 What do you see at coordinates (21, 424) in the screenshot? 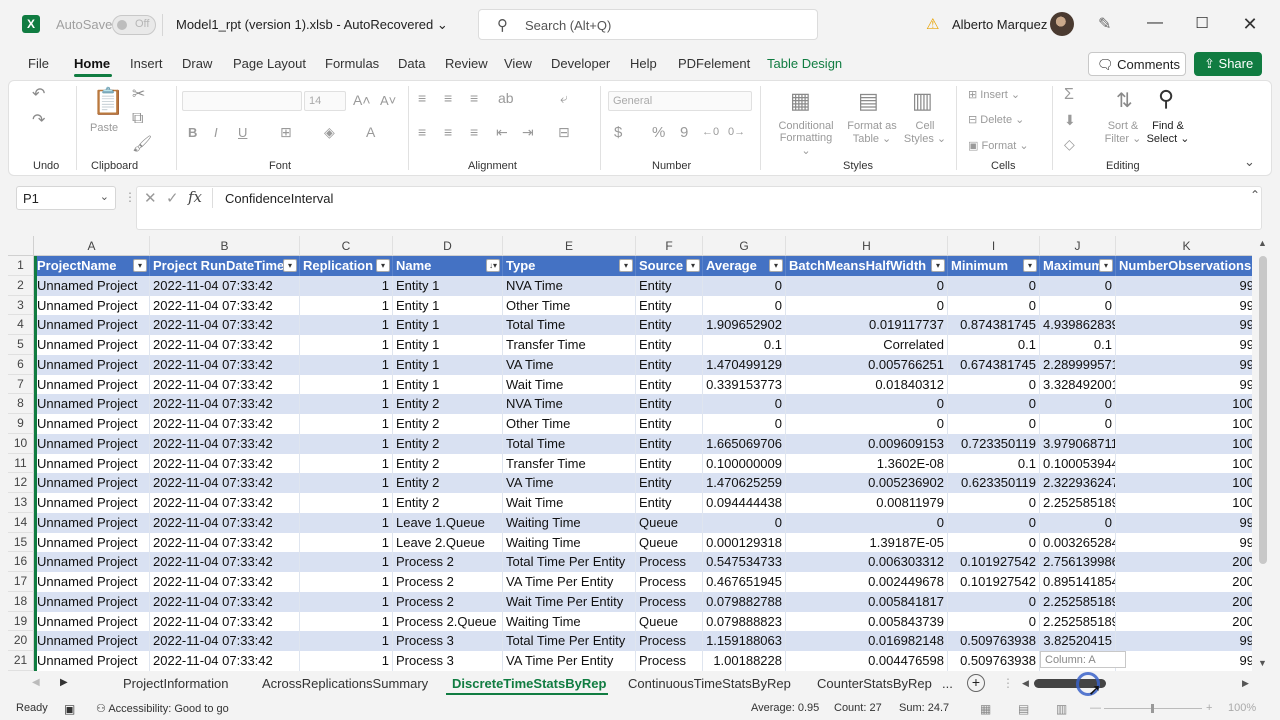
I see `row-header: 9` at bounding box center [21, 424].